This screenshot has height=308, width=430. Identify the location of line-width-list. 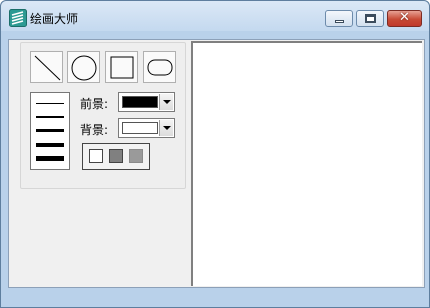
(50, 131).